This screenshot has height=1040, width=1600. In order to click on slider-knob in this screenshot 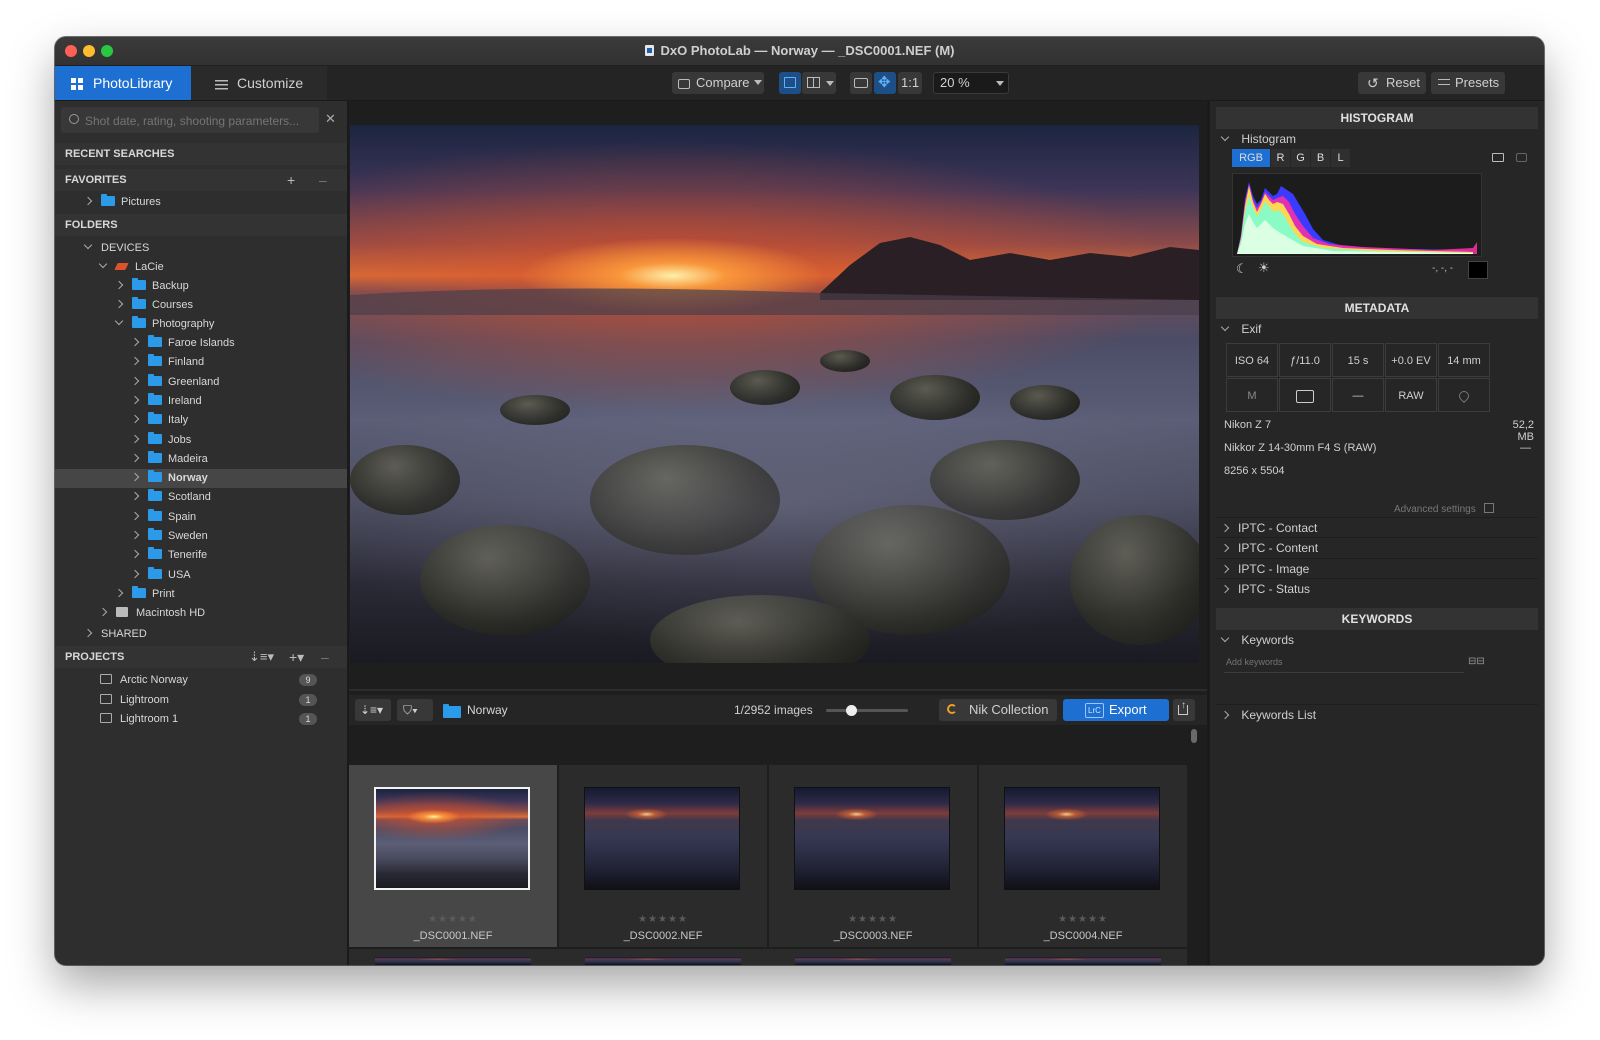, I will do `click(851, 710)`.